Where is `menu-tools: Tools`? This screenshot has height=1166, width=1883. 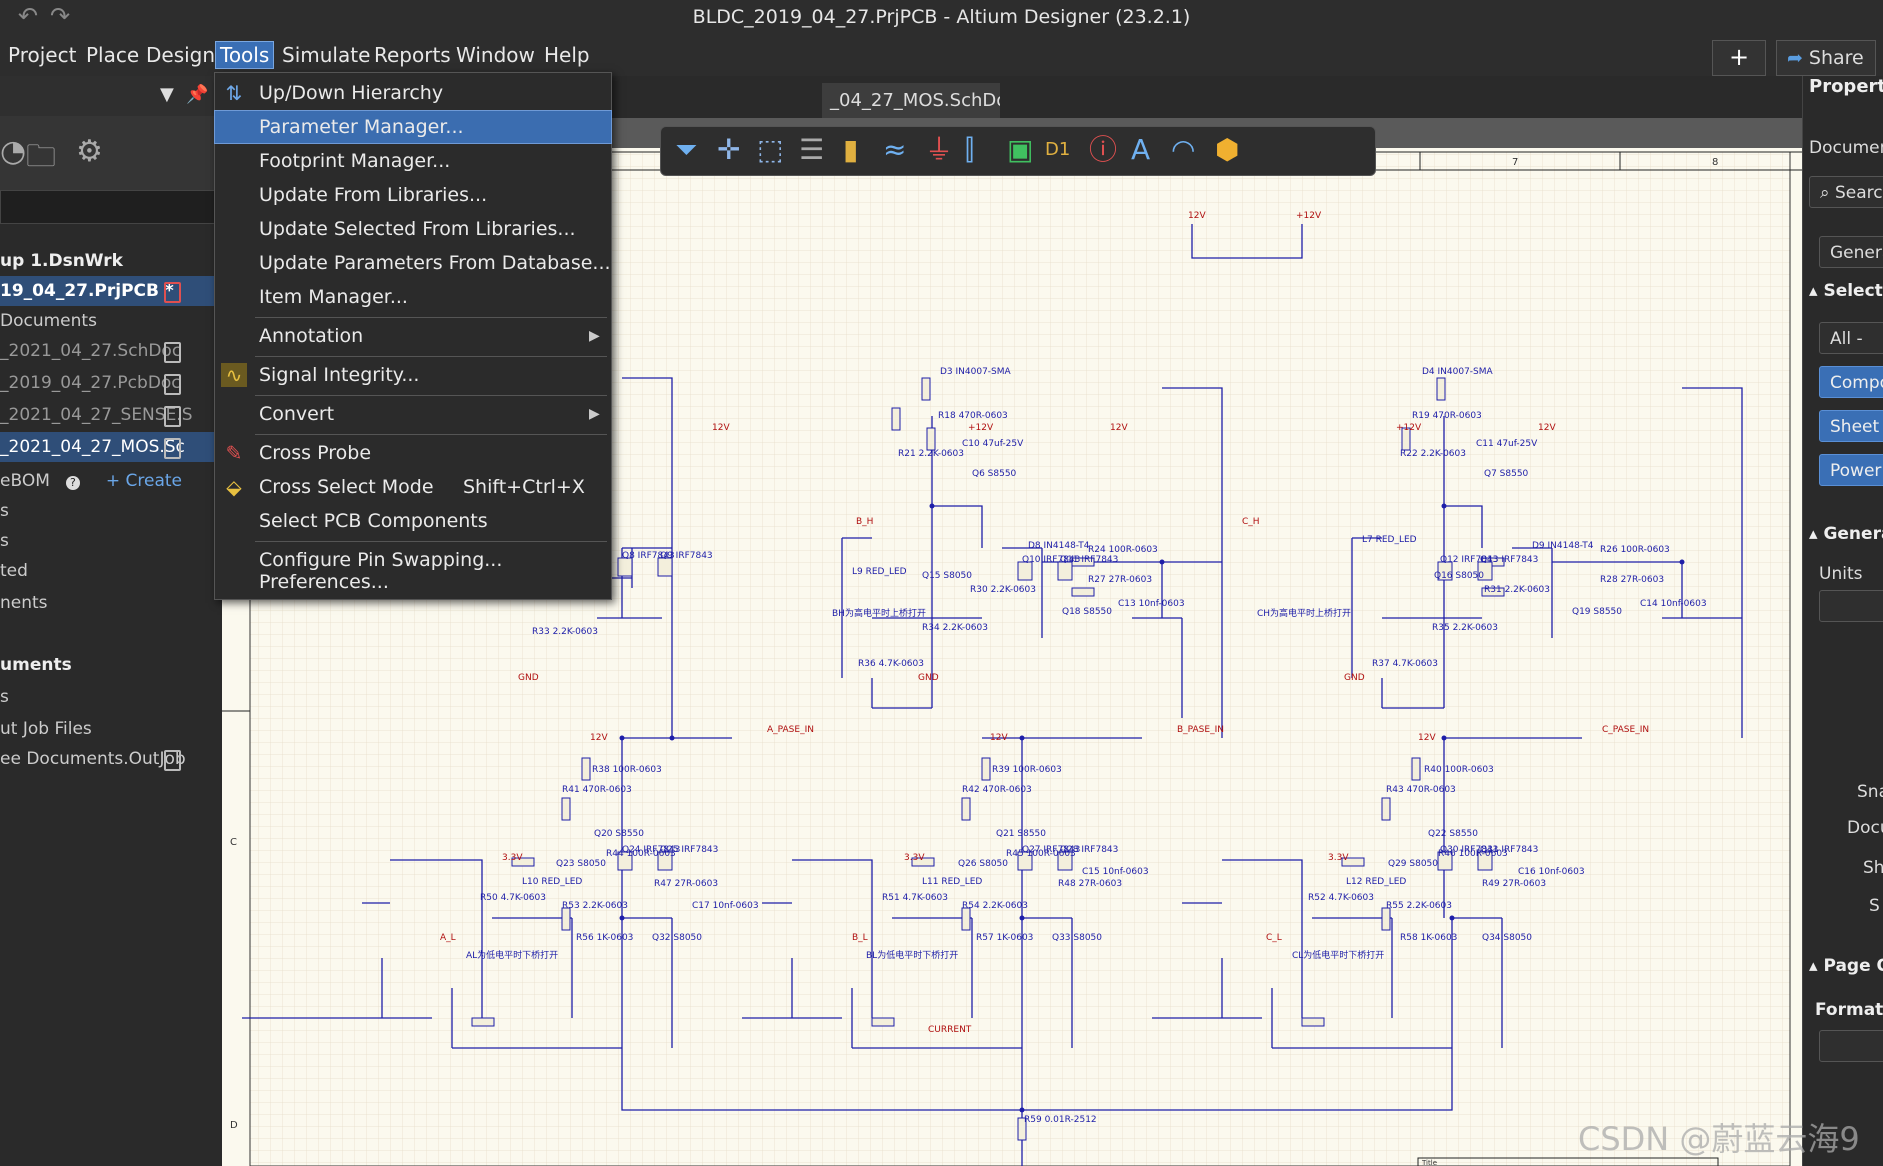
menu-tools: Tools is located at coordinates (244, 55).